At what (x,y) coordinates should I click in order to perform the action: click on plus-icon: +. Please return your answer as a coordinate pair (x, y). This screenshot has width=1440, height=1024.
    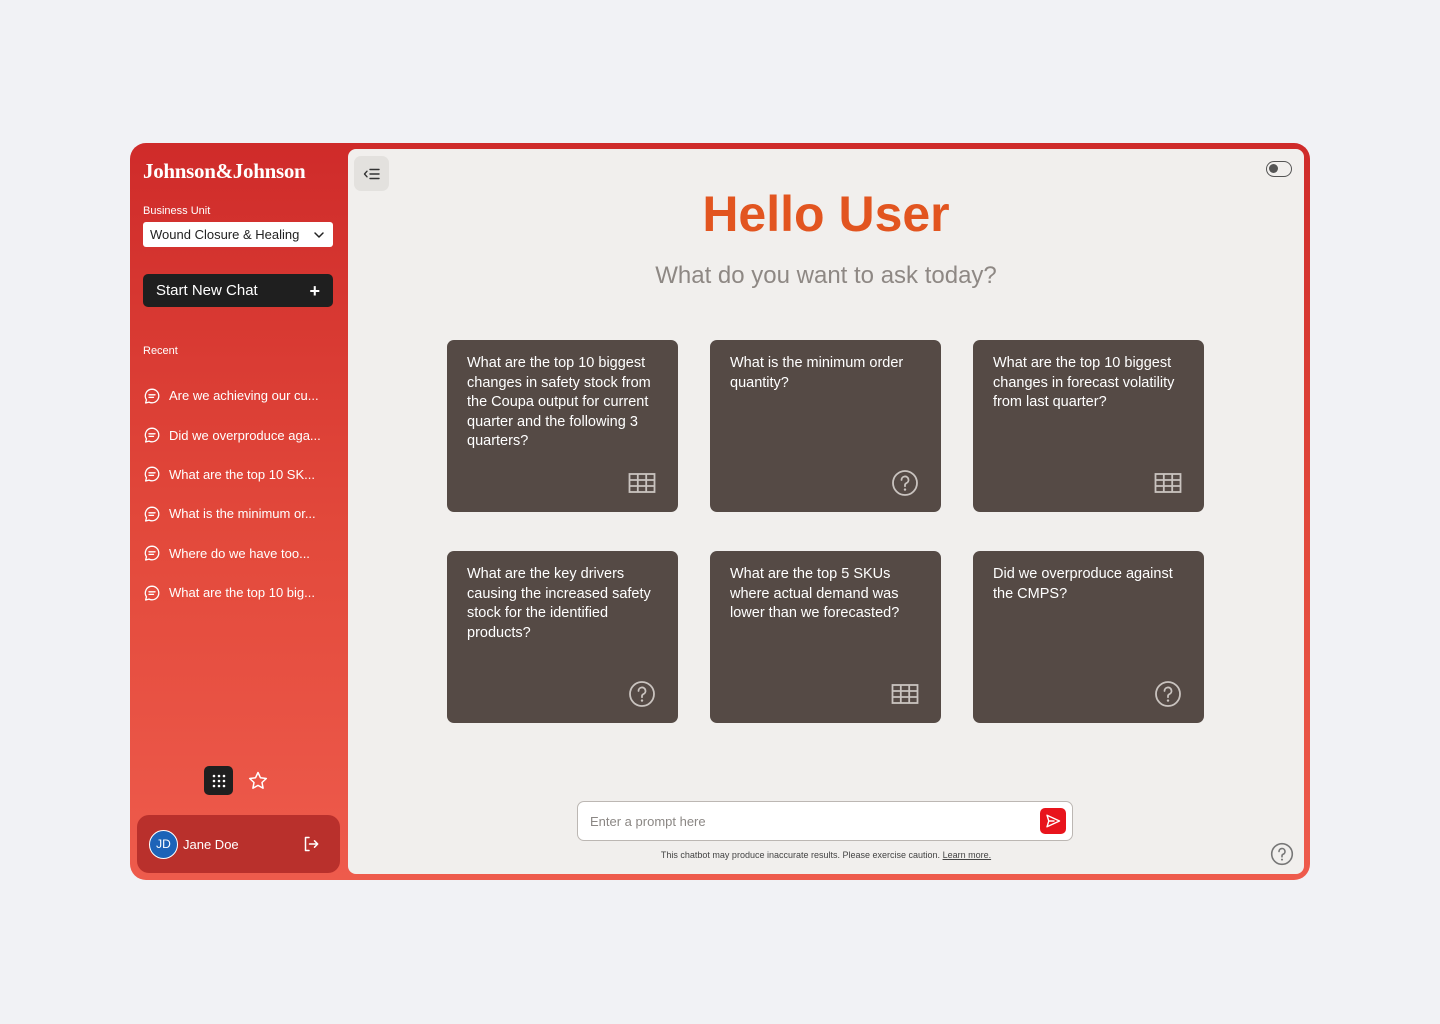
    Looking at the image, I should click on (314, 290).